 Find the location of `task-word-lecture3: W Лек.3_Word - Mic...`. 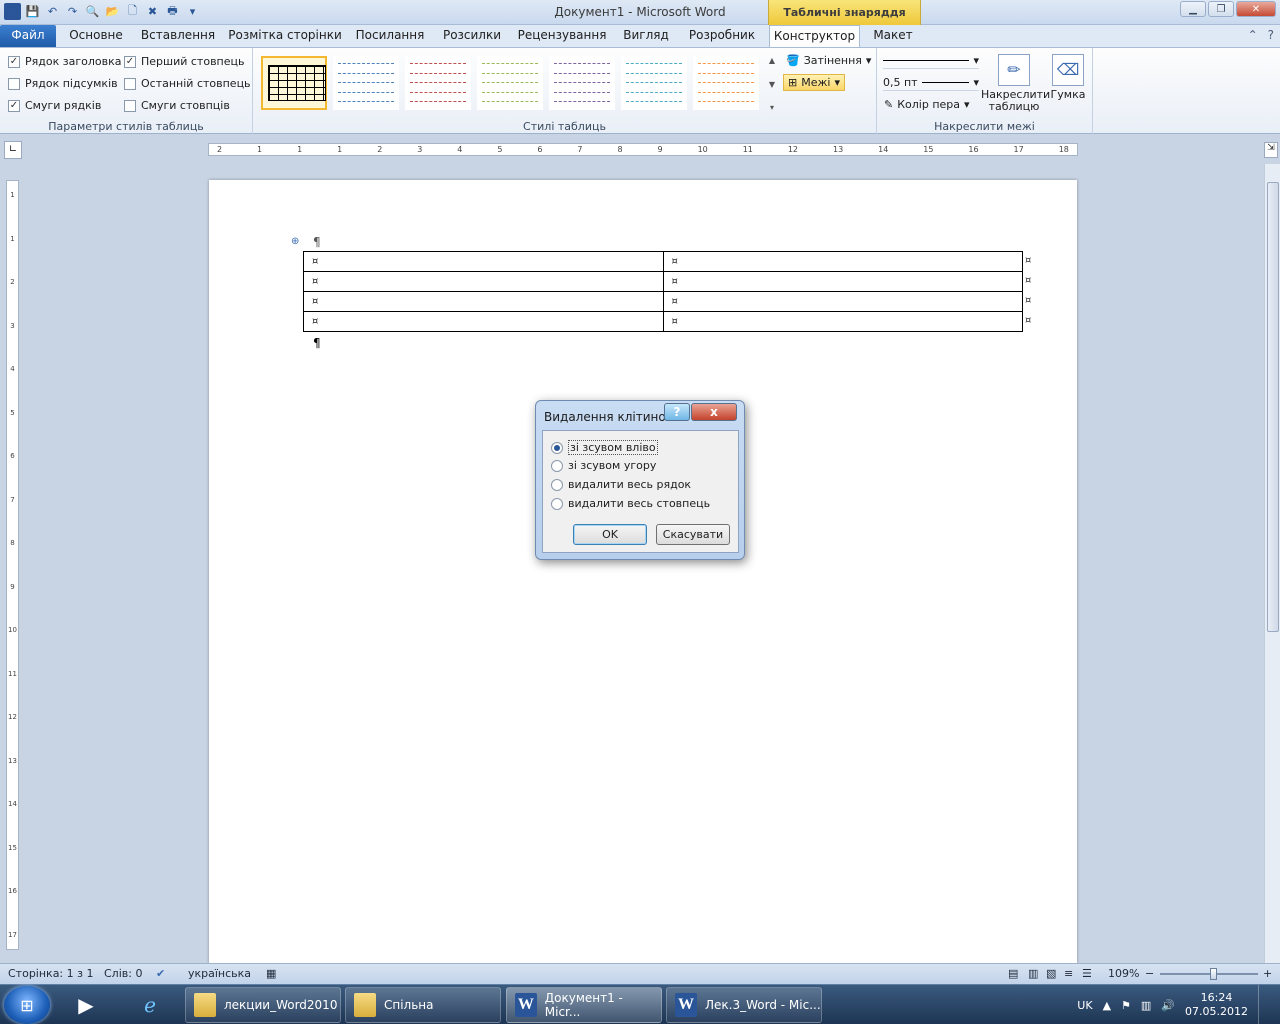

task-word-lecture3: W Лек.3_Word - Mic... is located at coordinates (744, 1005).